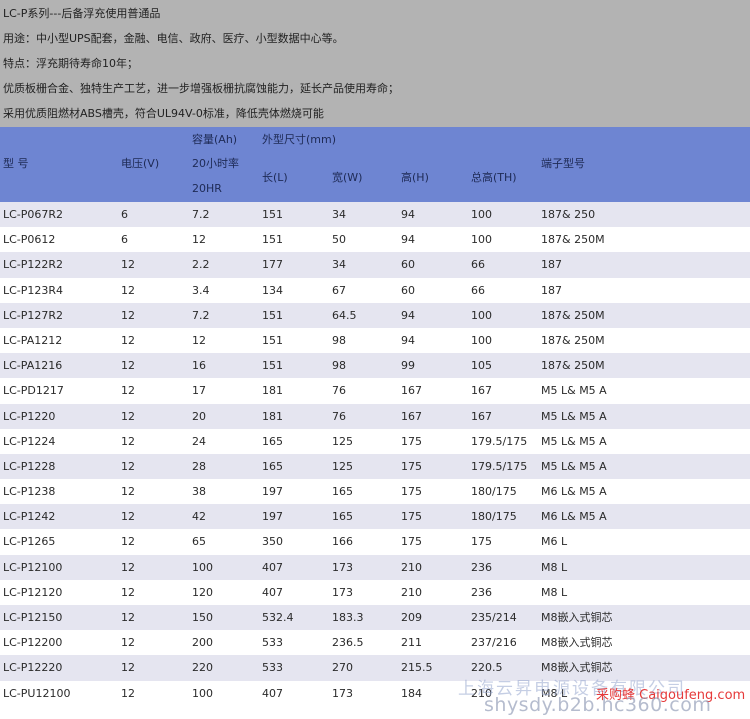  What do you see at coordinates (33, 214) in the screenshot?
I see `cell-model: LC-P067R2` at bounding box center [33, 214].